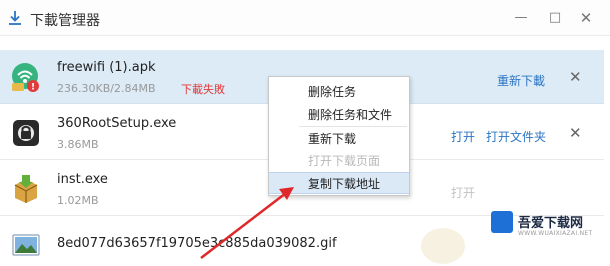  Describe the element at coordinates (339, 183) in the screenshot. I see `menu-item-copy-download-url: 复制下载地址` at that location.